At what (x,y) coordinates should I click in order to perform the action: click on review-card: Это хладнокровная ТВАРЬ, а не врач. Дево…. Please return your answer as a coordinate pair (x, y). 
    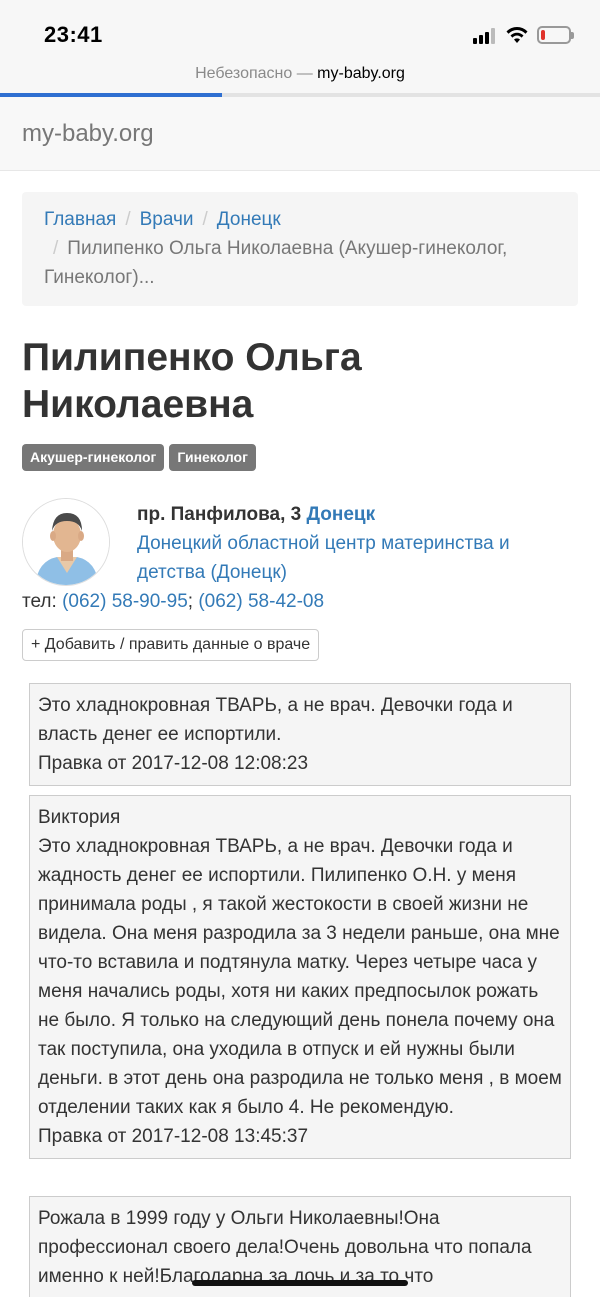
    Looking at the image, I should click on (300, 734).